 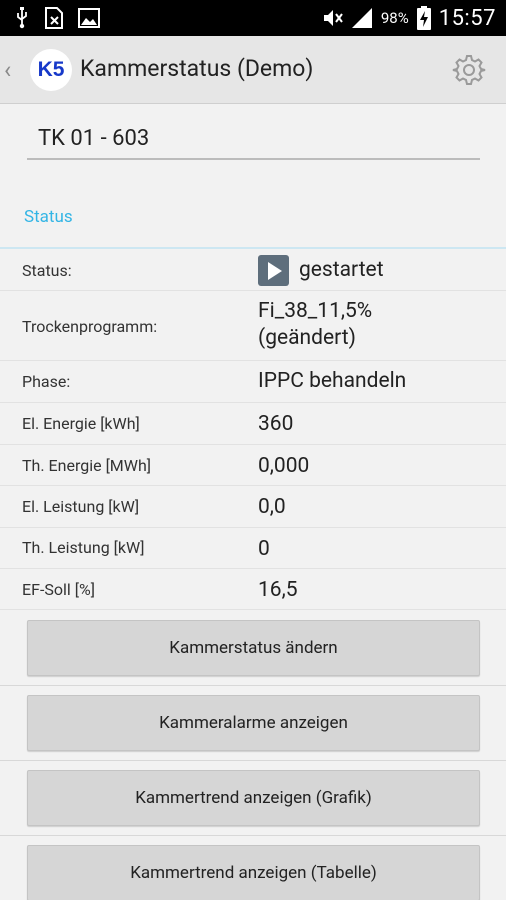 What do you see at coordinates (362, 18) in the screenshot?
I see `signal-icon` at bounding box center [362, 18].